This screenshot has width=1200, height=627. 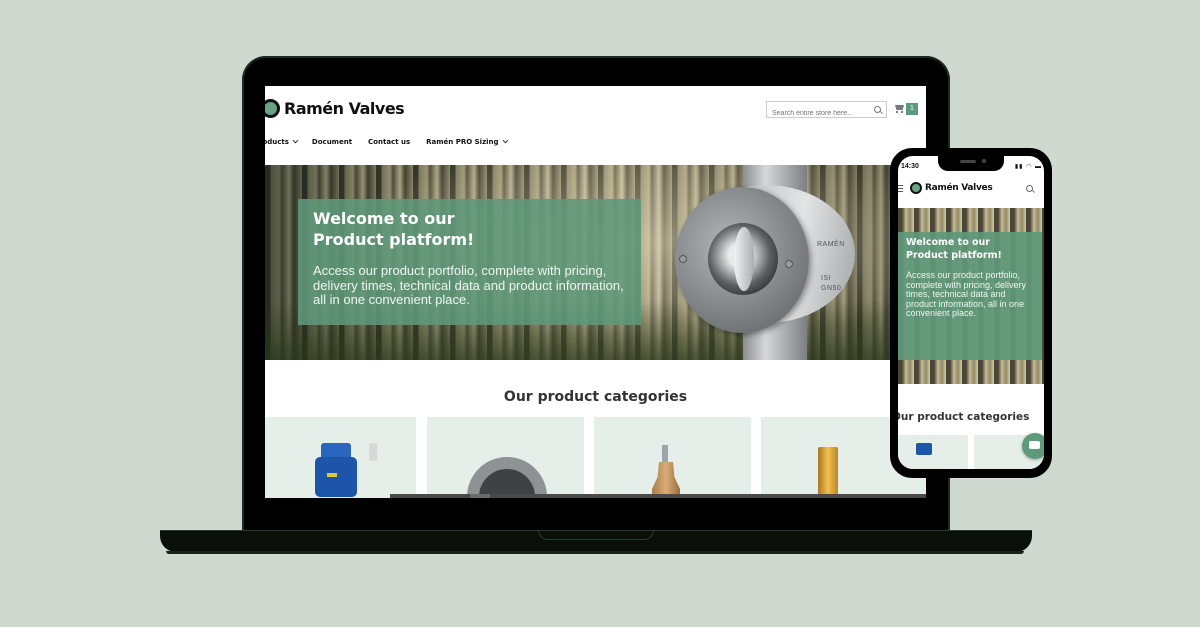 I want to click on valve-disc, so click(x=744, y=259).